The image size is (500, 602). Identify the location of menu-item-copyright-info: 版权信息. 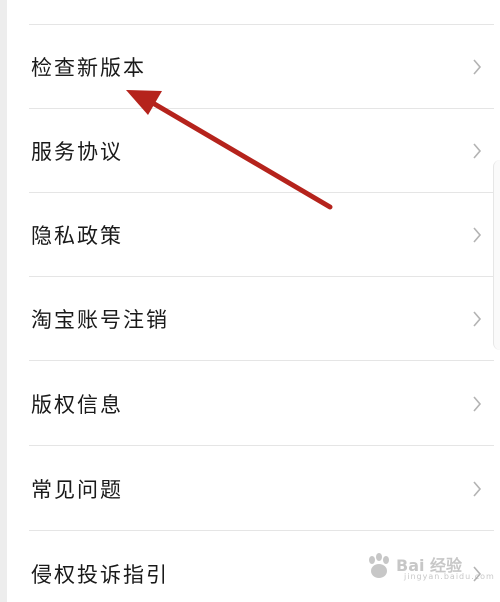
(253, 404).